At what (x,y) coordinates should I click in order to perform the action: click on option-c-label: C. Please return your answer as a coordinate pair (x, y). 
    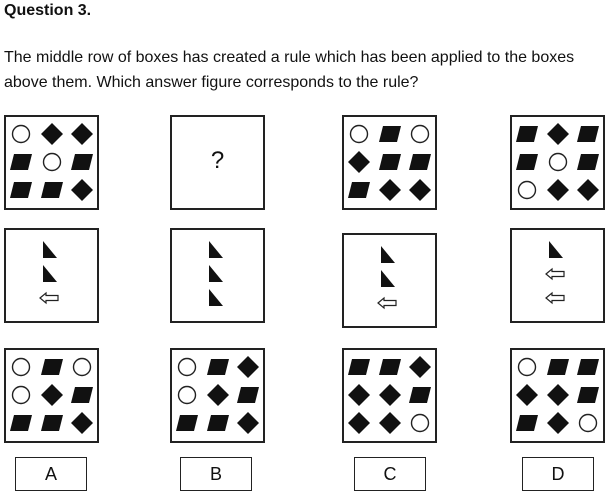
    Looking at the image, I should click on (390, 474).